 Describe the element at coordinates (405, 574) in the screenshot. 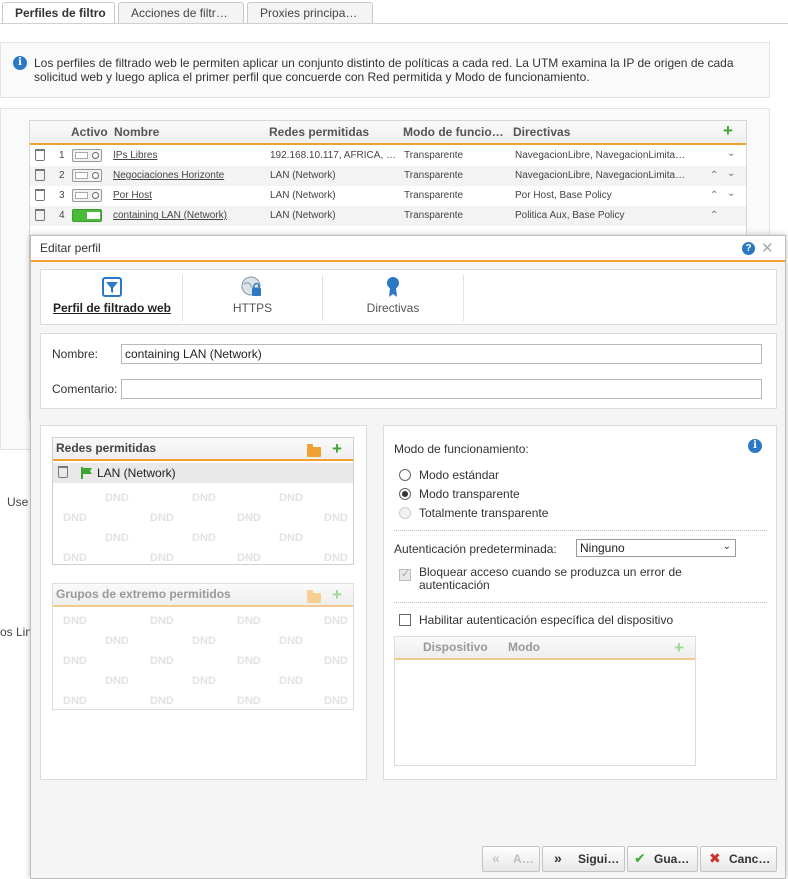

I see `block-access-checkbox` at that location.